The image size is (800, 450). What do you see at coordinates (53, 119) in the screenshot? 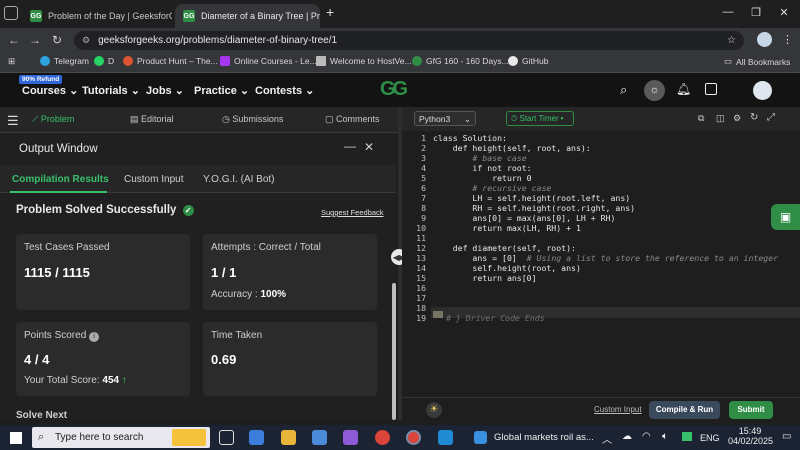
I see `tab-problem: ⟋ Problem` at bounding box center [53, 119].